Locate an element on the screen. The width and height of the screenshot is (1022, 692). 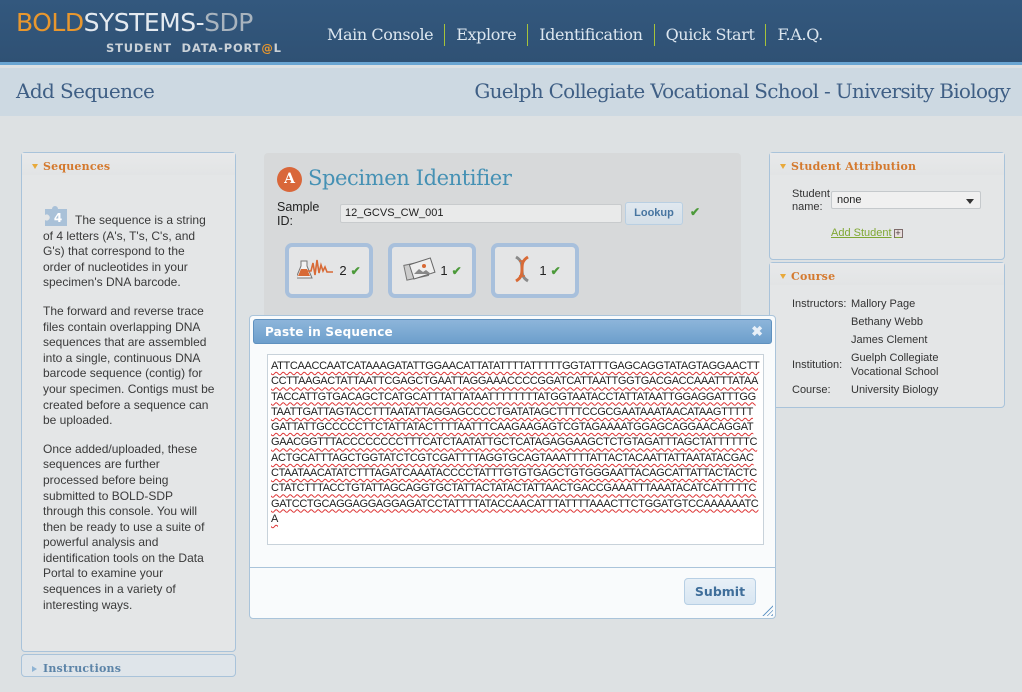
sequences-panel-title: Sequences is located at coordinates (77, 166).